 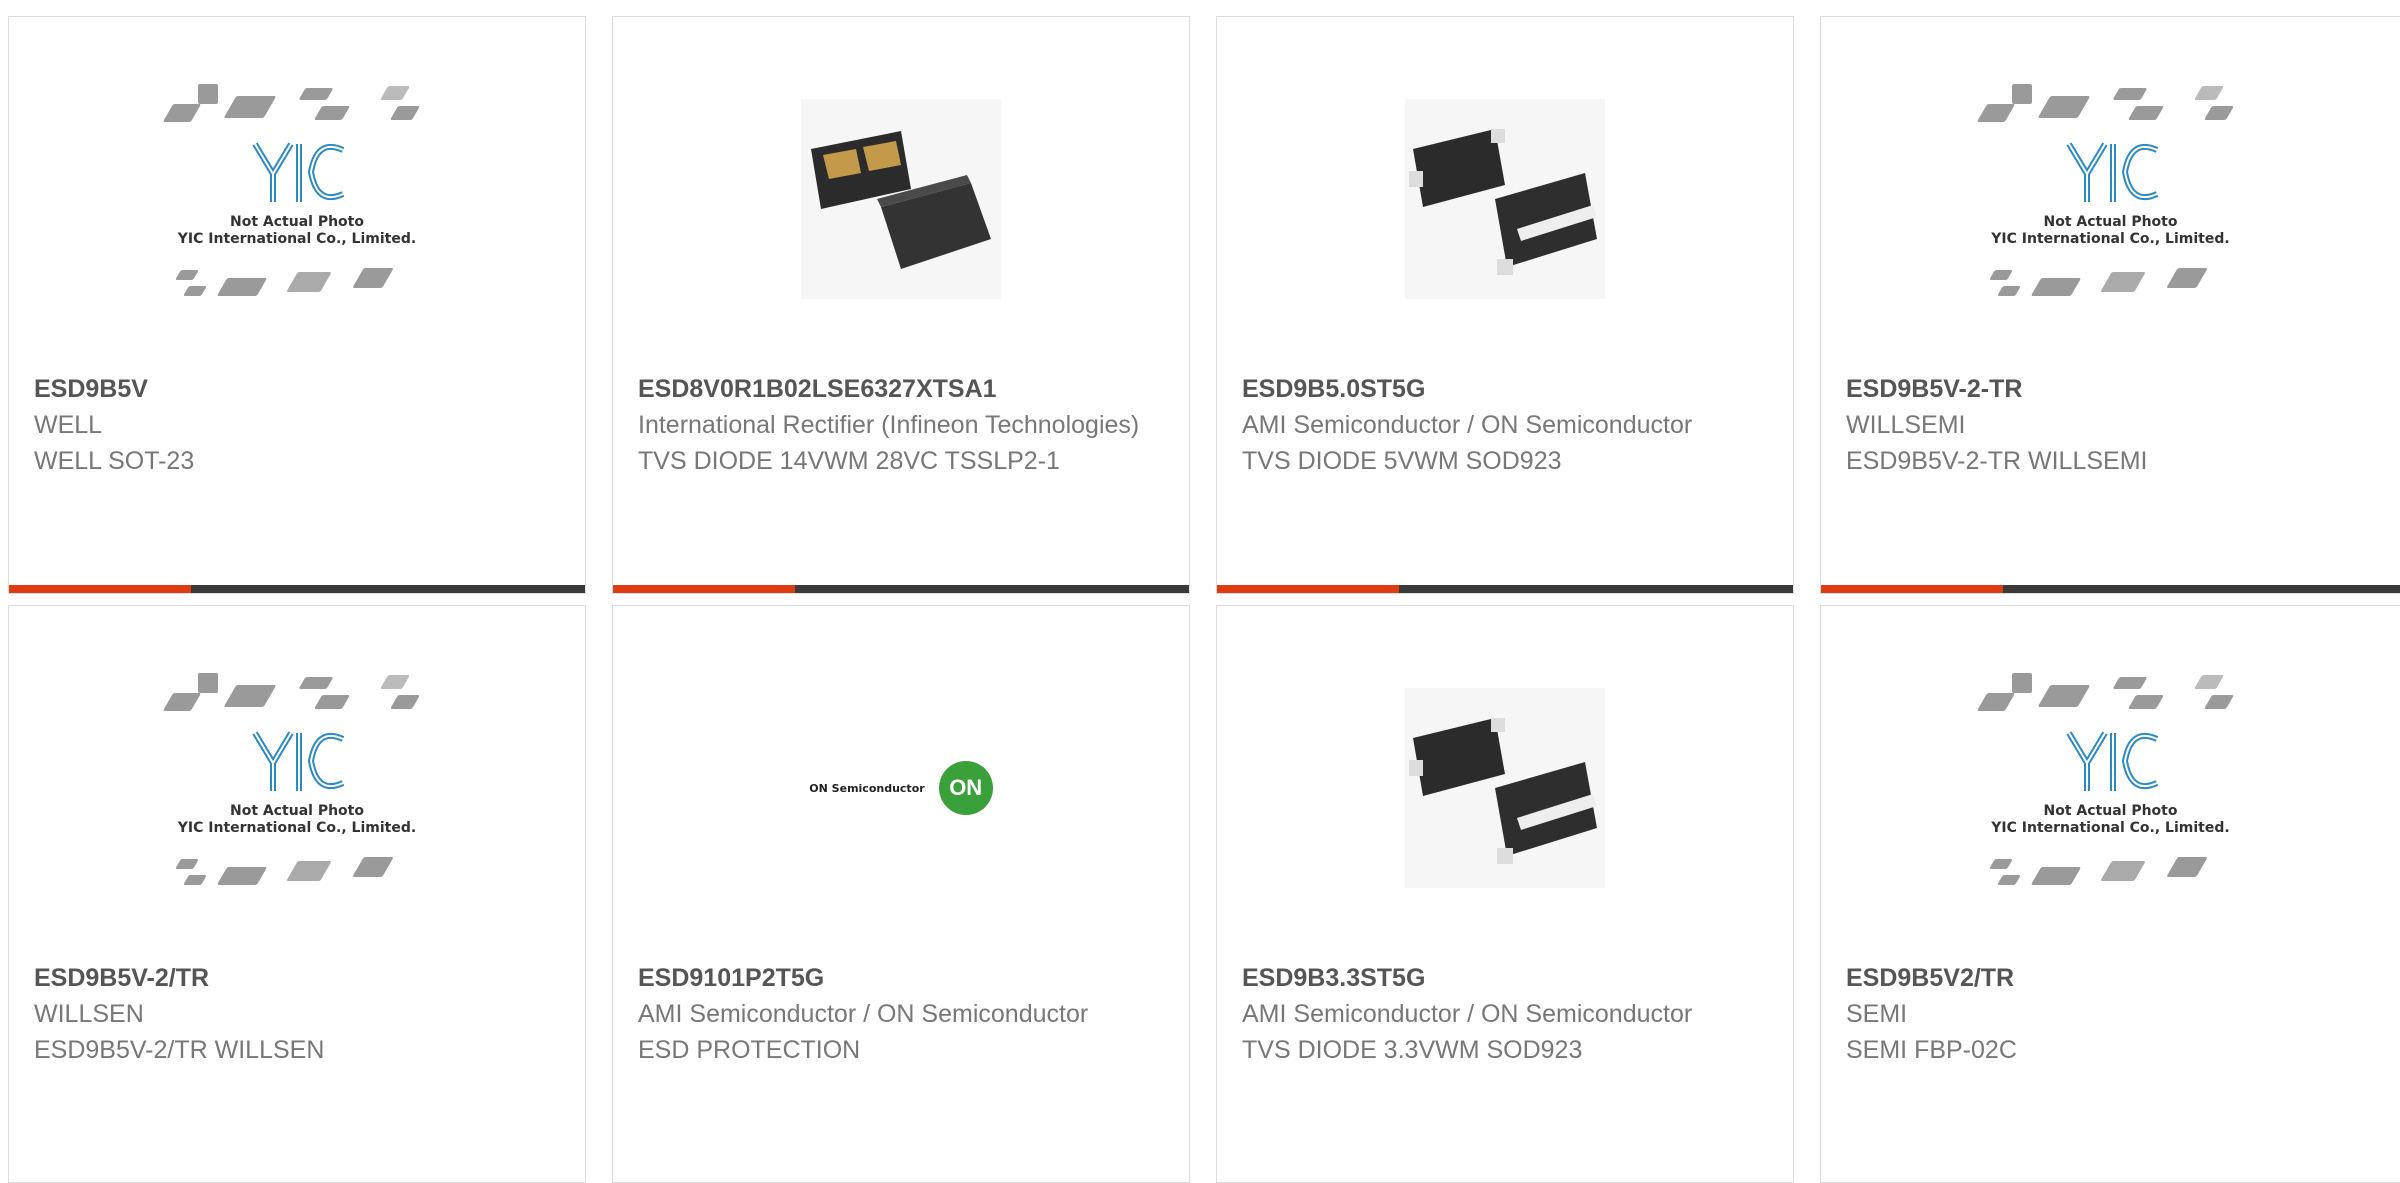 What do you see at coordinates (1877, 1014) in the screenshot?
I see `manufacturer: SEMI` at bounding box center [1877, 1014].